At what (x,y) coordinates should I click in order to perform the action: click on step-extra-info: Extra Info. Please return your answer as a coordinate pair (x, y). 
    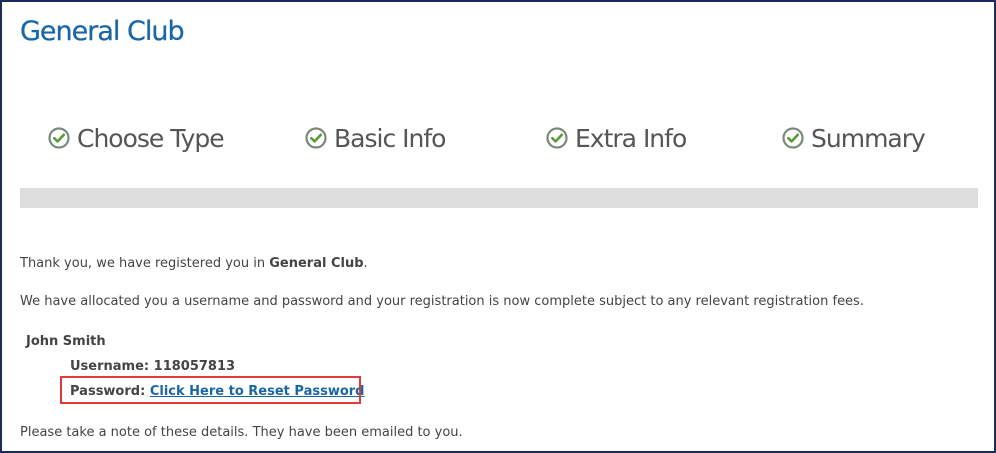
    Looking at the image, I should click on (616, 138).